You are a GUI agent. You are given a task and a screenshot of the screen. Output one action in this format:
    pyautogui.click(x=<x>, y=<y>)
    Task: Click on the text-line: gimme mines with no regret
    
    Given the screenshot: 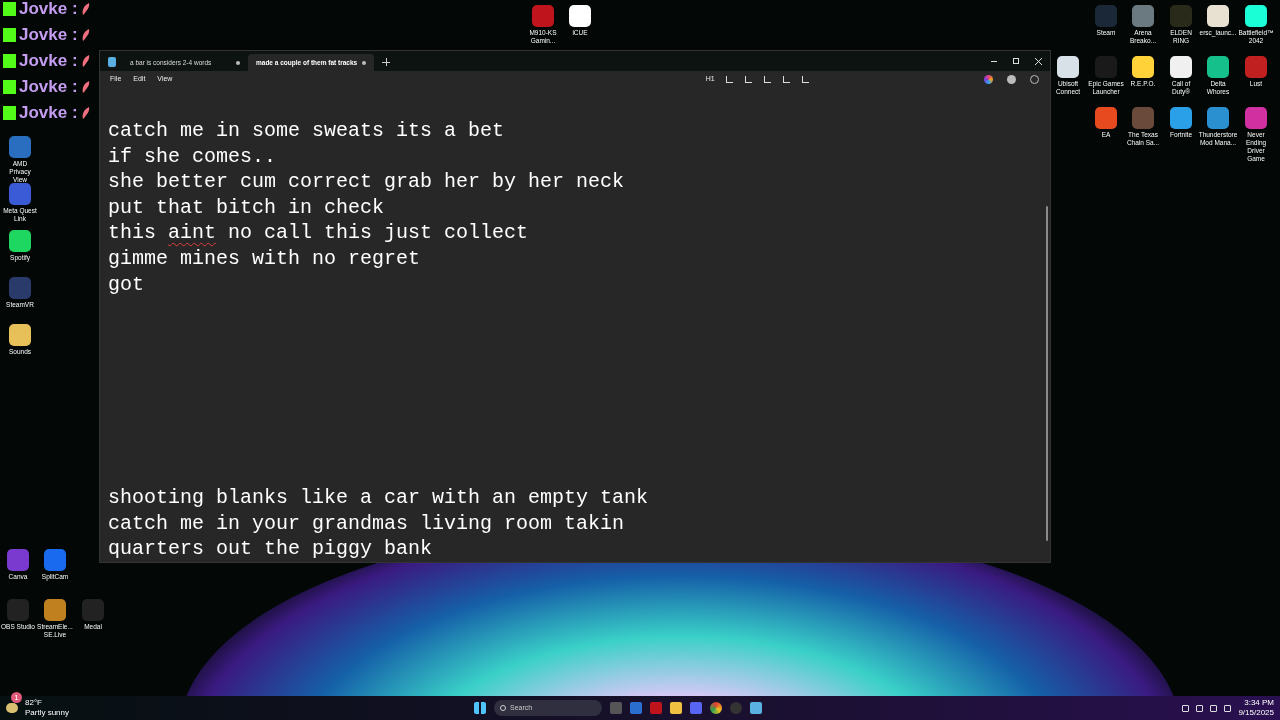 What is the action you would take?
    pyautogui.click(x=265, y=258)
    